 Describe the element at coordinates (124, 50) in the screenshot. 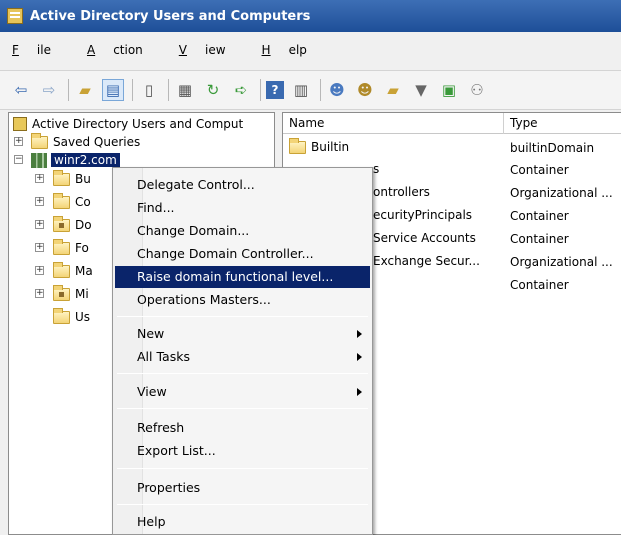

I see `menu-action: Action` at that location.